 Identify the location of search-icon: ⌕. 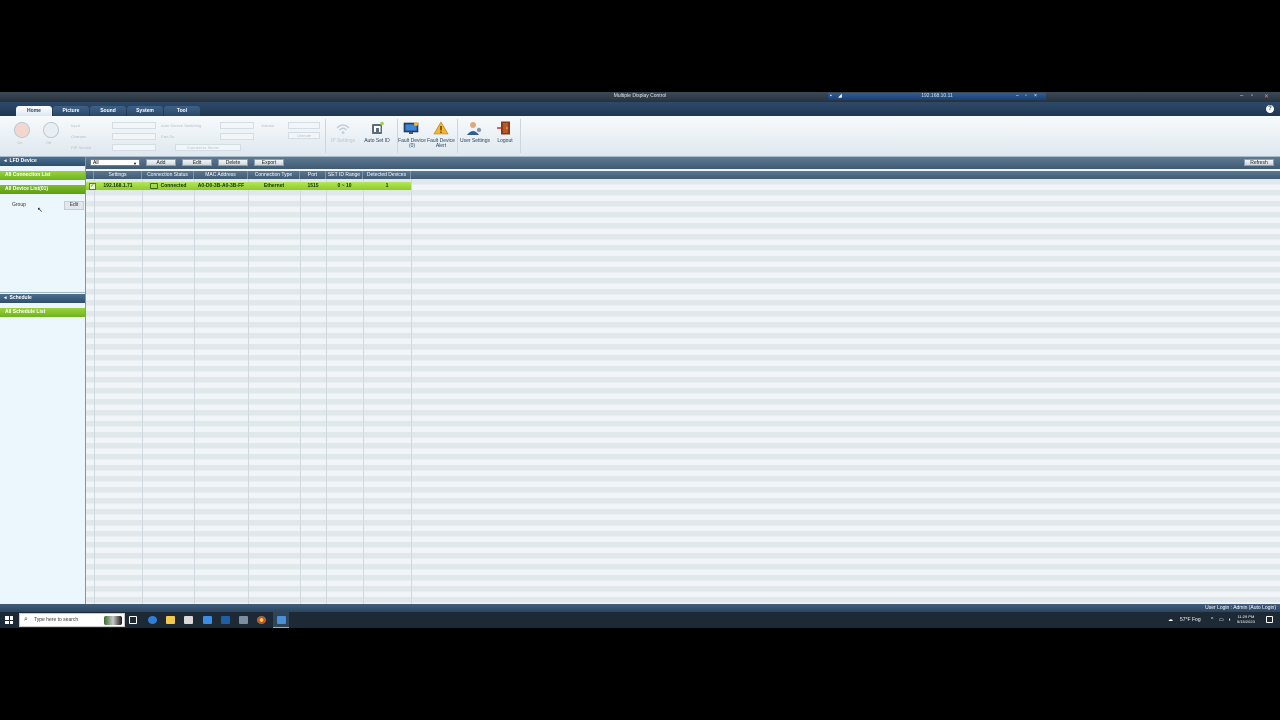
(26, 619).